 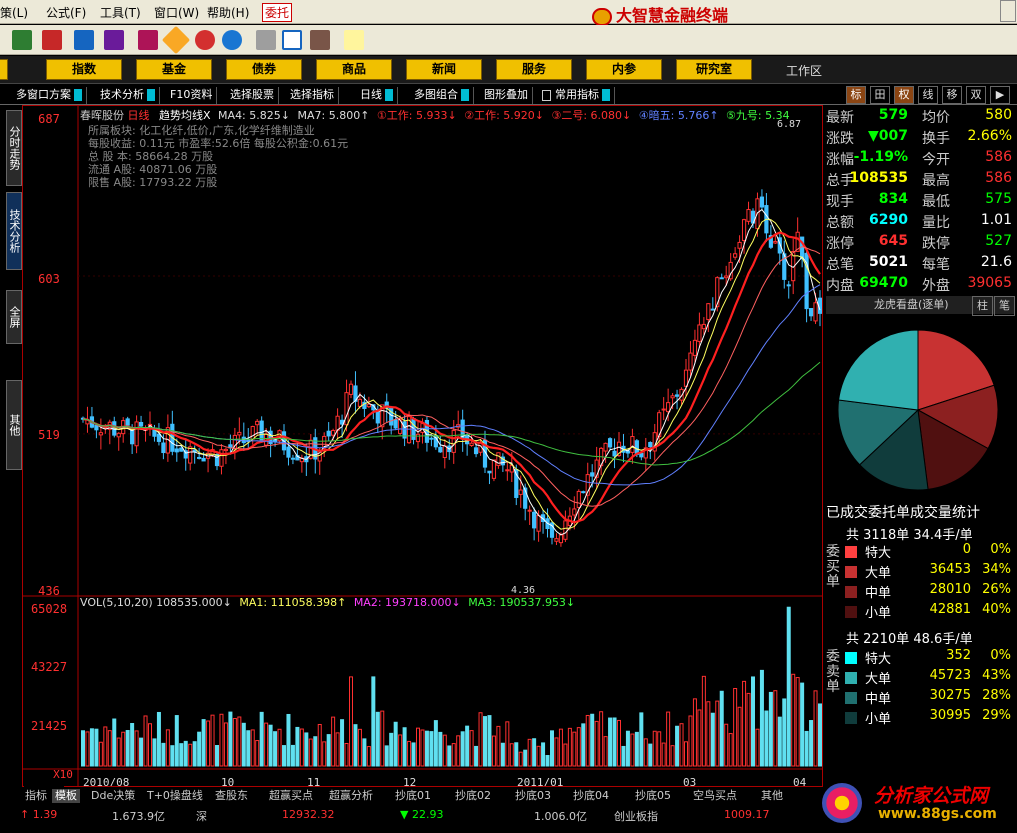 I want to click on bottom-tab: 抄底04, so click(x=591, y=796).